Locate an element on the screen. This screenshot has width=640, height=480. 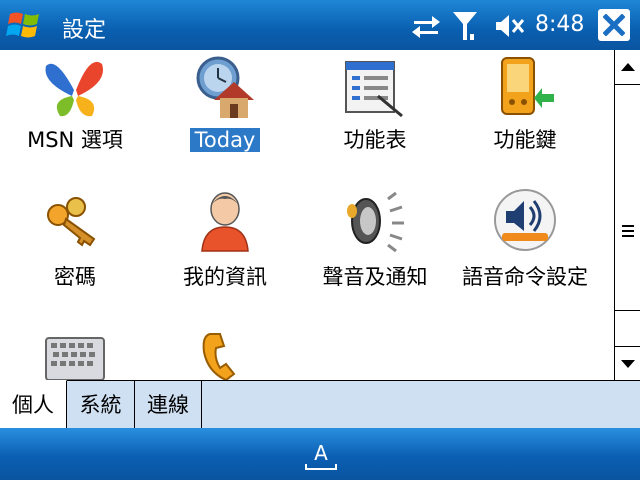
settings-item-phone is located at coordinates (225, 353).